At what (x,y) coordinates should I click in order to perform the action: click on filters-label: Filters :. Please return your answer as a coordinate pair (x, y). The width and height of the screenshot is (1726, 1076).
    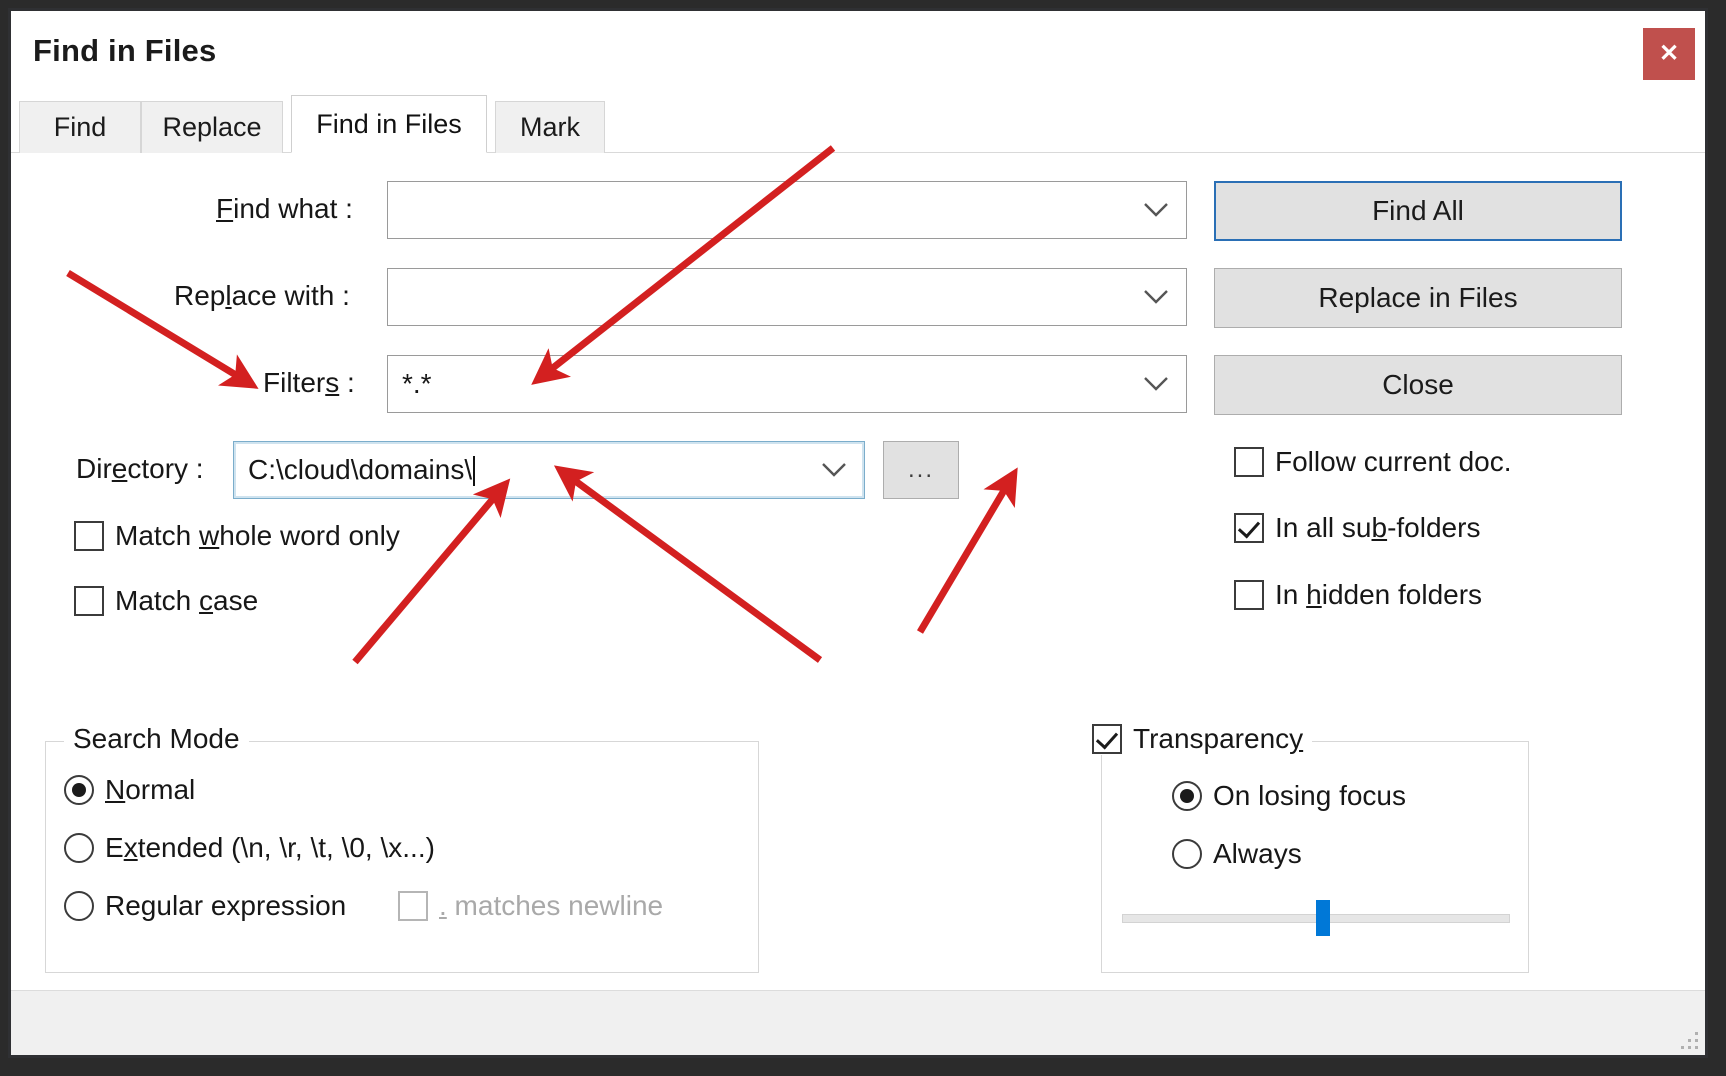
    Looking at the image, I should click on (309, 382).